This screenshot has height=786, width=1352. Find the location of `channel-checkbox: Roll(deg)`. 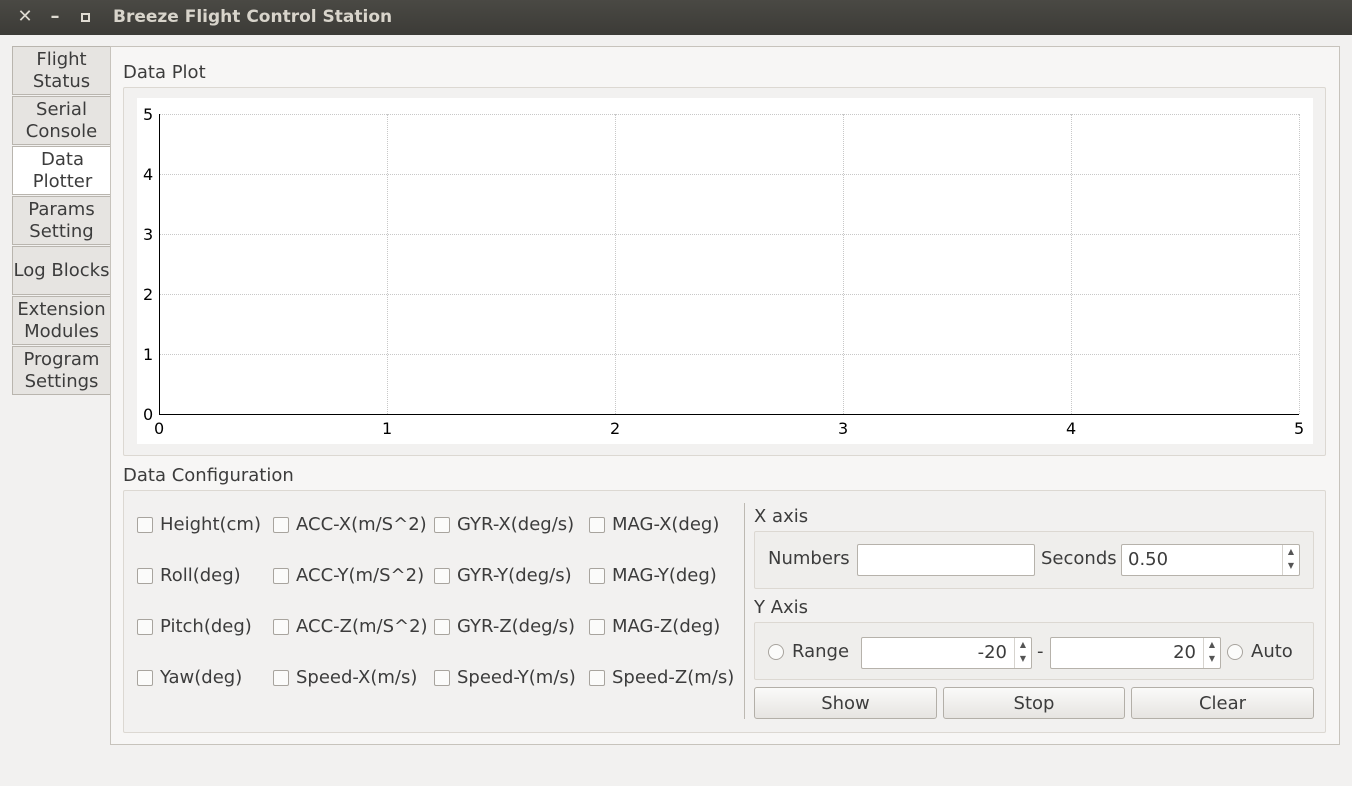

channel-checkbox: Roll(deg) is located at coordinates (189, 575).